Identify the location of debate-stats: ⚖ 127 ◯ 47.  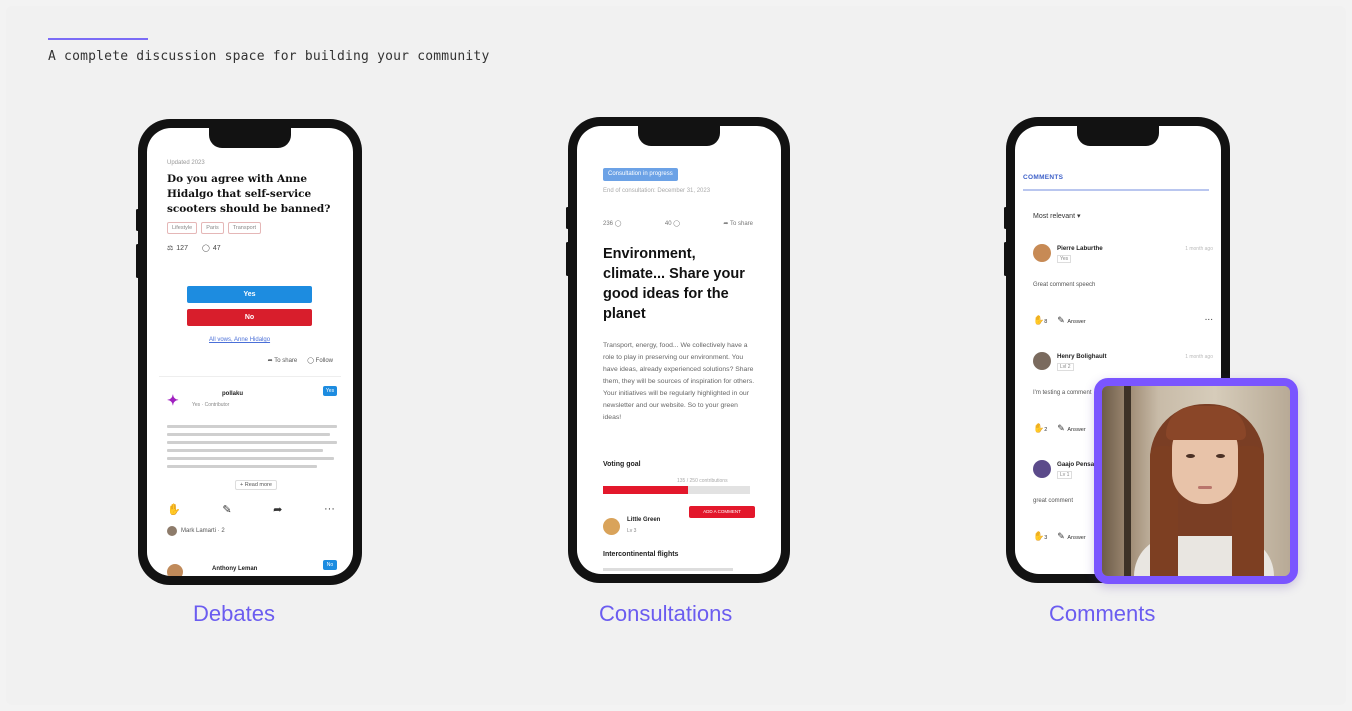
(194, 248).